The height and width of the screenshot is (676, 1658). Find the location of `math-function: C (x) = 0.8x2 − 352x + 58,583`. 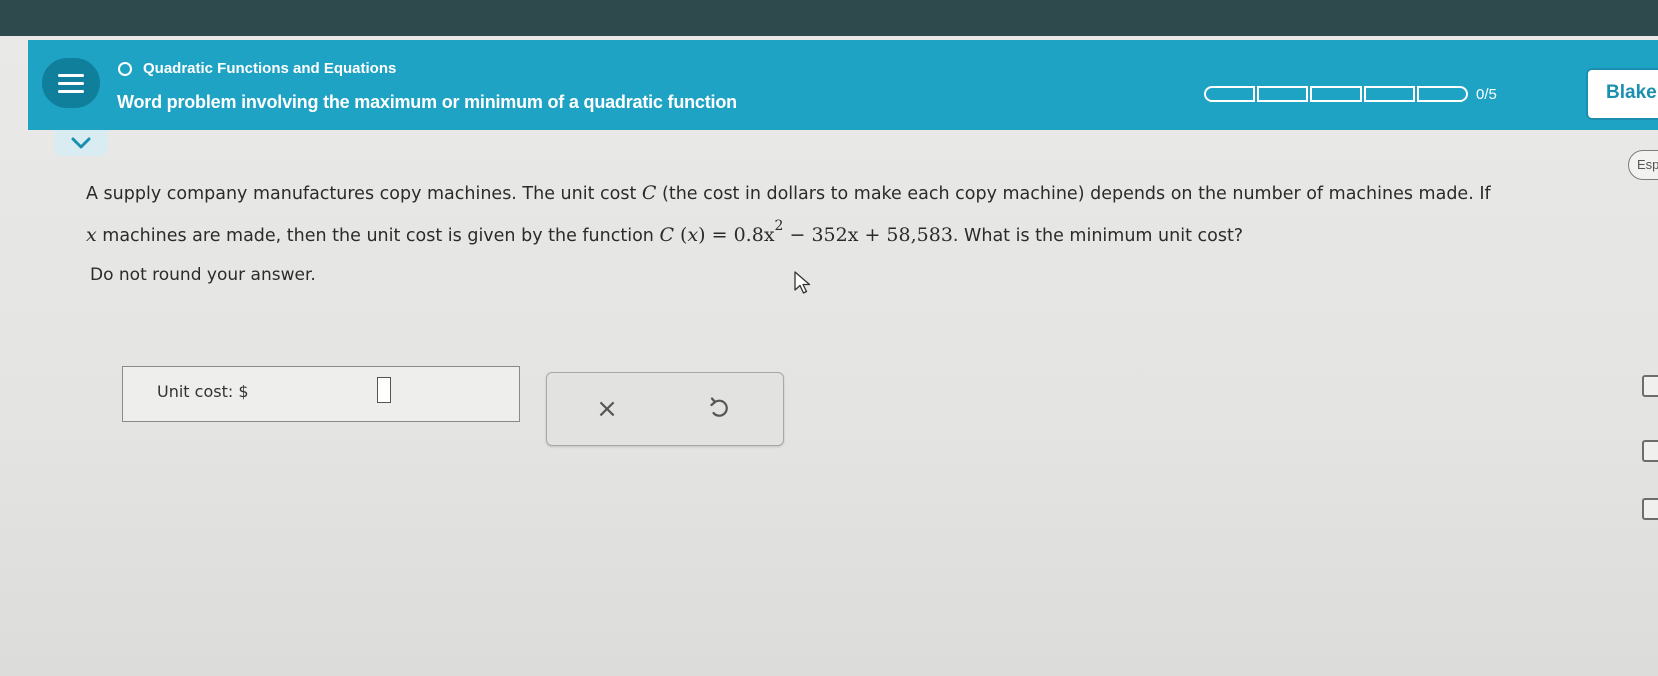

math-function: C (x) = 0.8x2 − 352x + 58,583 is located at coordinates (806, 232).